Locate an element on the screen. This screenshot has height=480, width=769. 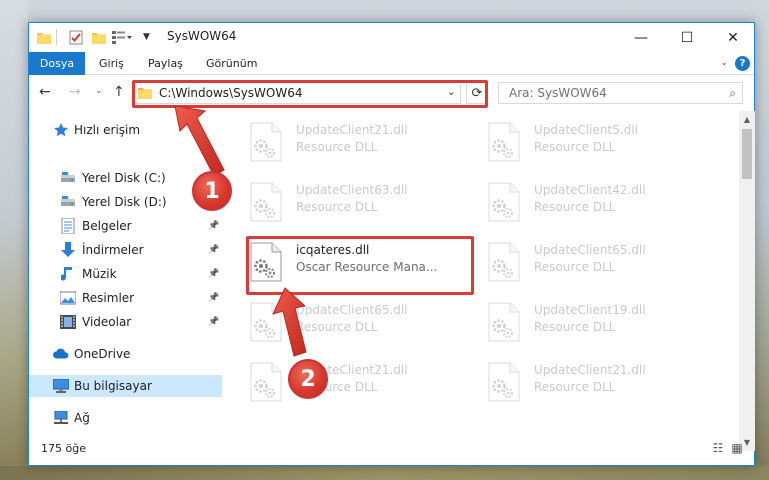
file-item: UpdateClient42.dll Resource DLL is located at coordinates (599, 201).